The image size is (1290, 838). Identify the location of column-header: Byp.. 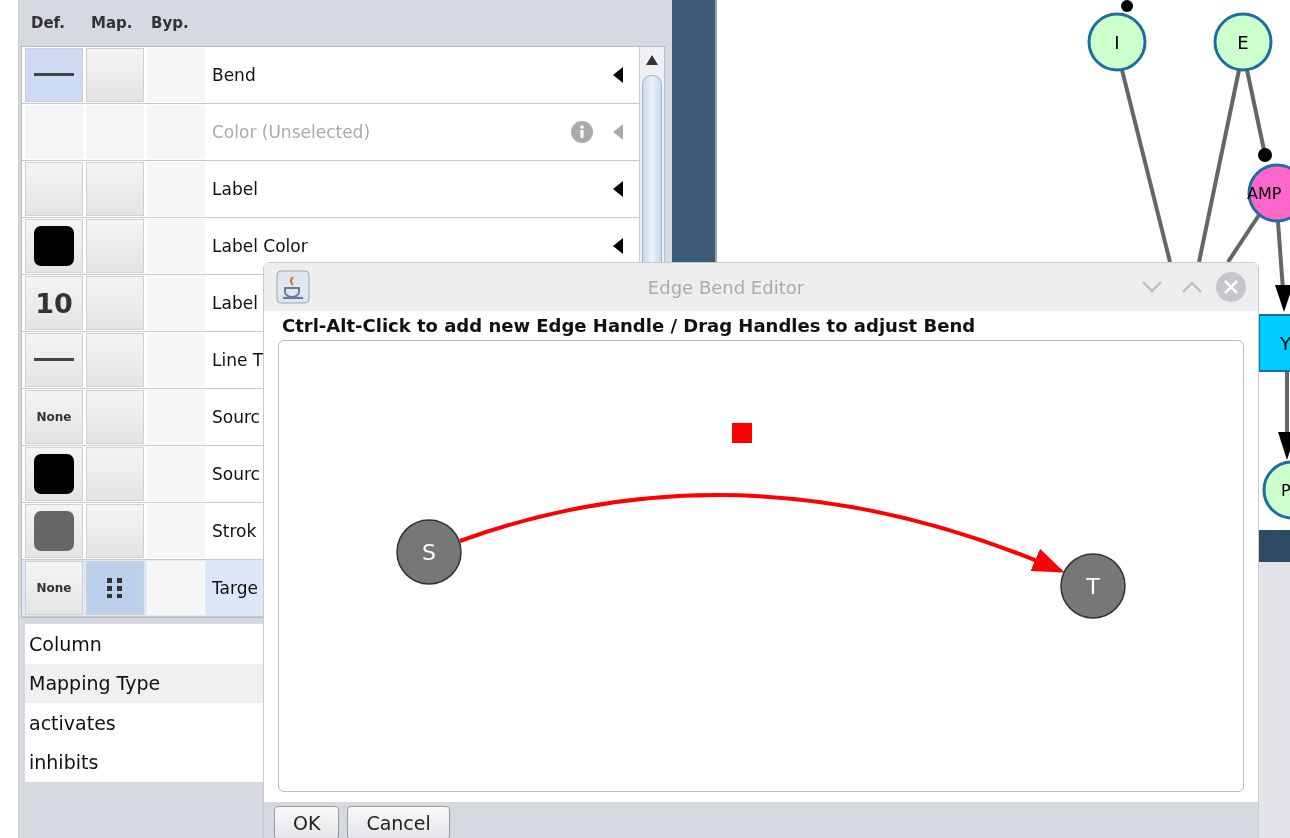
(170, 23).